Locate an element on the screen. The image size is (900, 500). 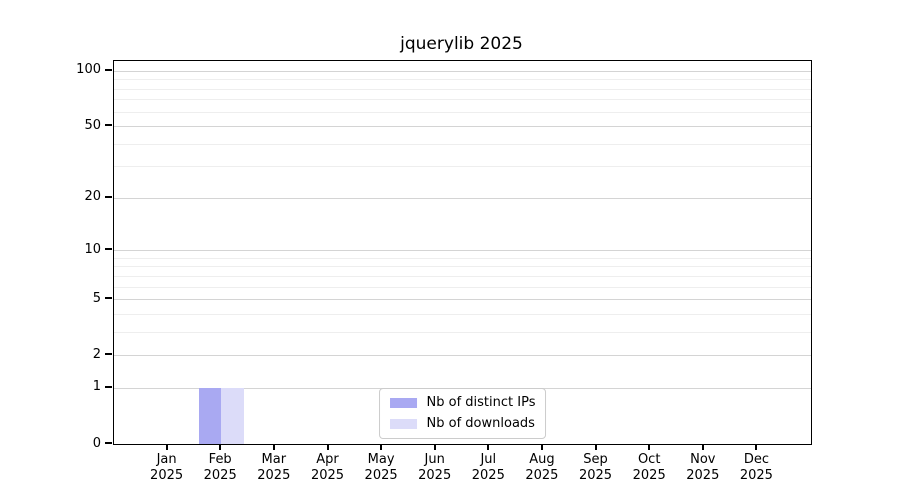
chart-title: jquerylib 2025 is located at coordinates (461, 44).